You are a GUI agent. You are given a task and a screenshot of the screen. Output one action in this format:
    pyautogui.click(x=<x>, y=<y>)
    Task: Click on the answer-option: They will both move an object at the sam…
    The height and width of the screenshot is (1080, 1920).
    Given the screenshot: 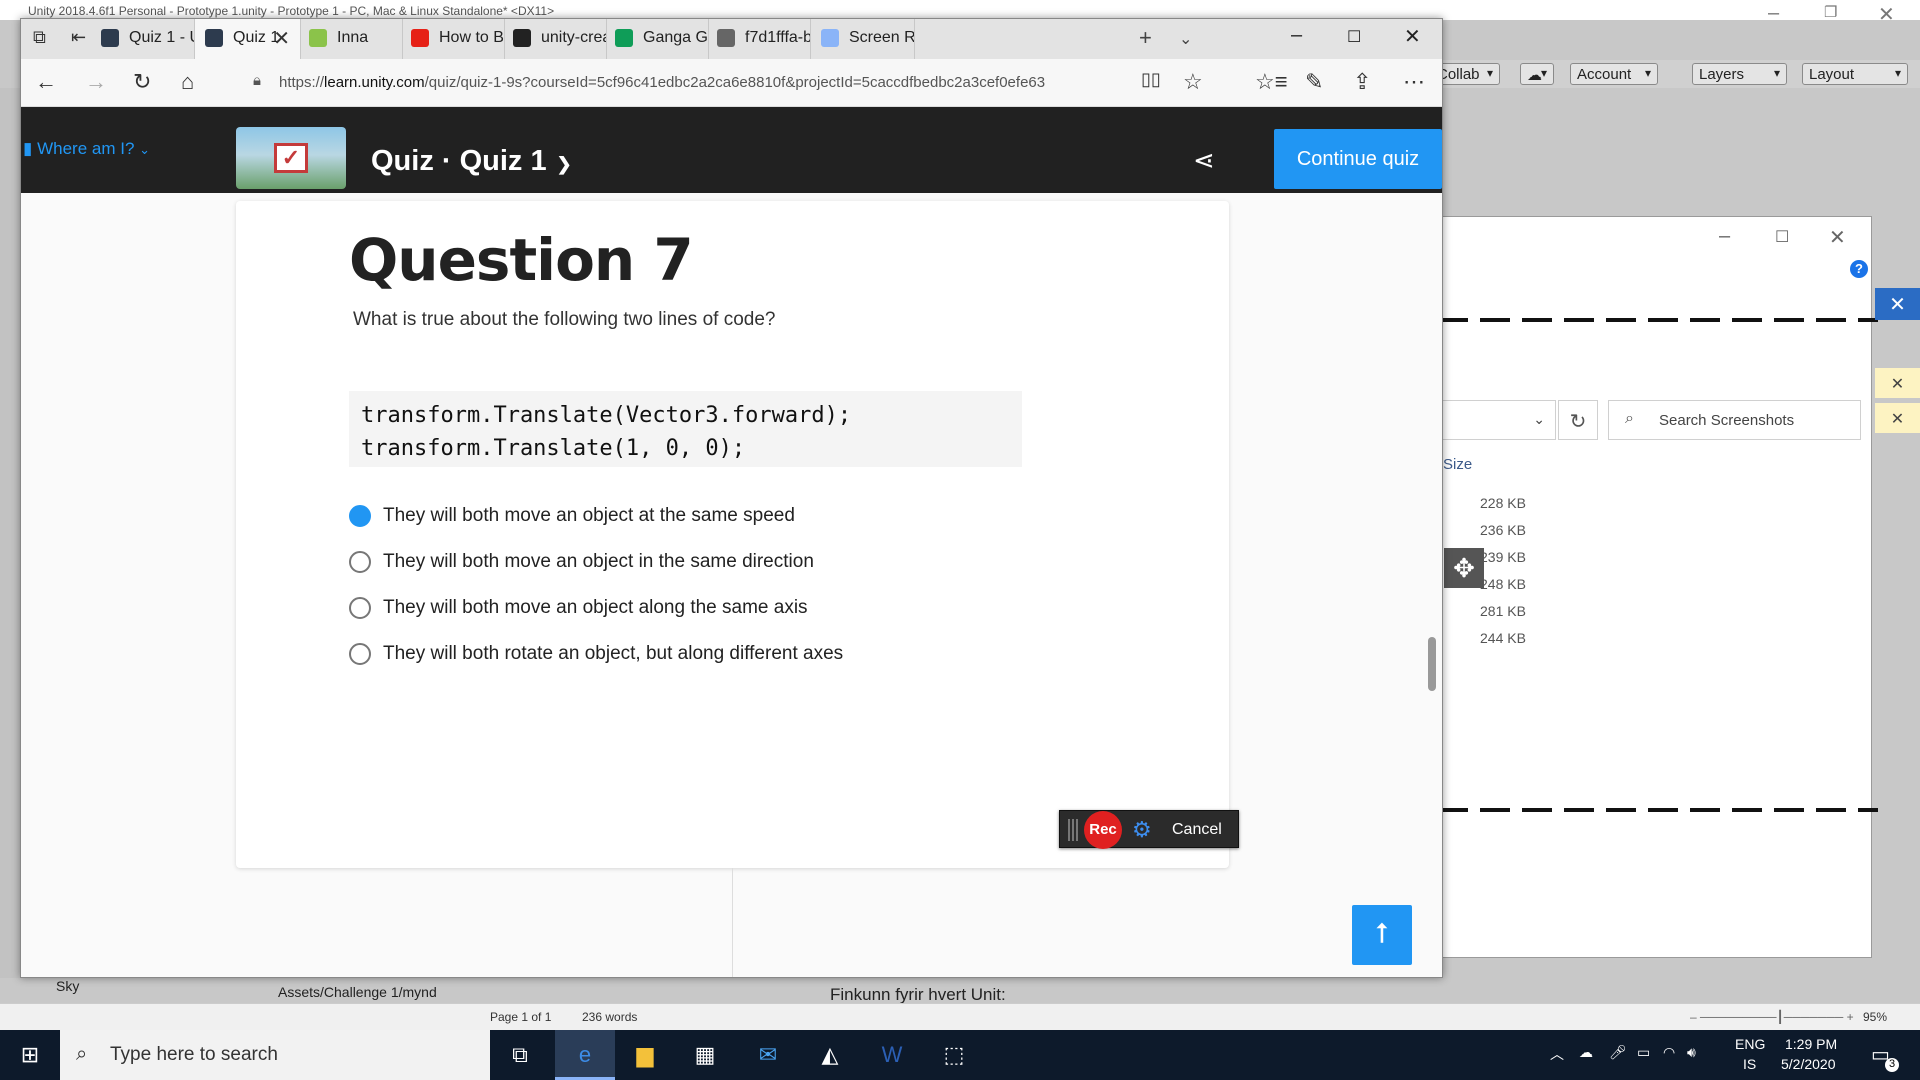 What is the action you would take?
    pyautogui.click(x=572, y=516)
    